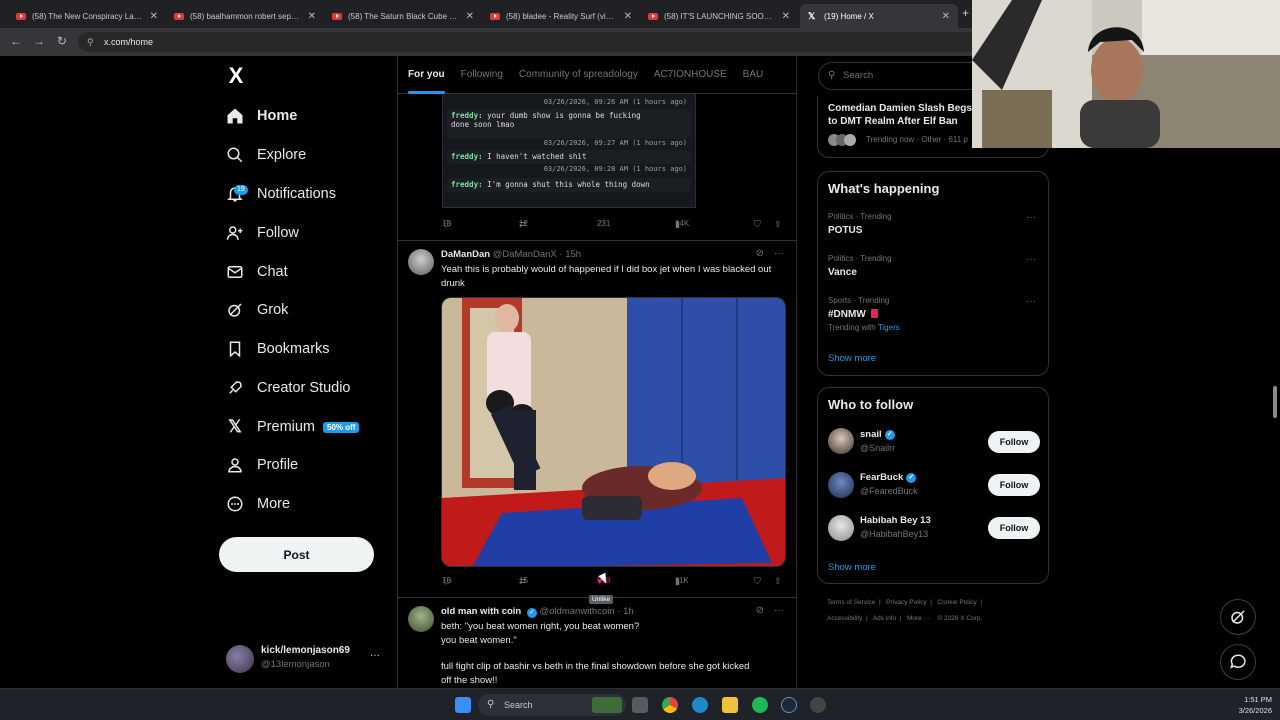 This screenshot has height=720, width=1280. What do you see at coordinates (288, 388) in the screenshot?
I see `nav-item-creator-studio: Creator Studio` at bounding box center [288, 388].